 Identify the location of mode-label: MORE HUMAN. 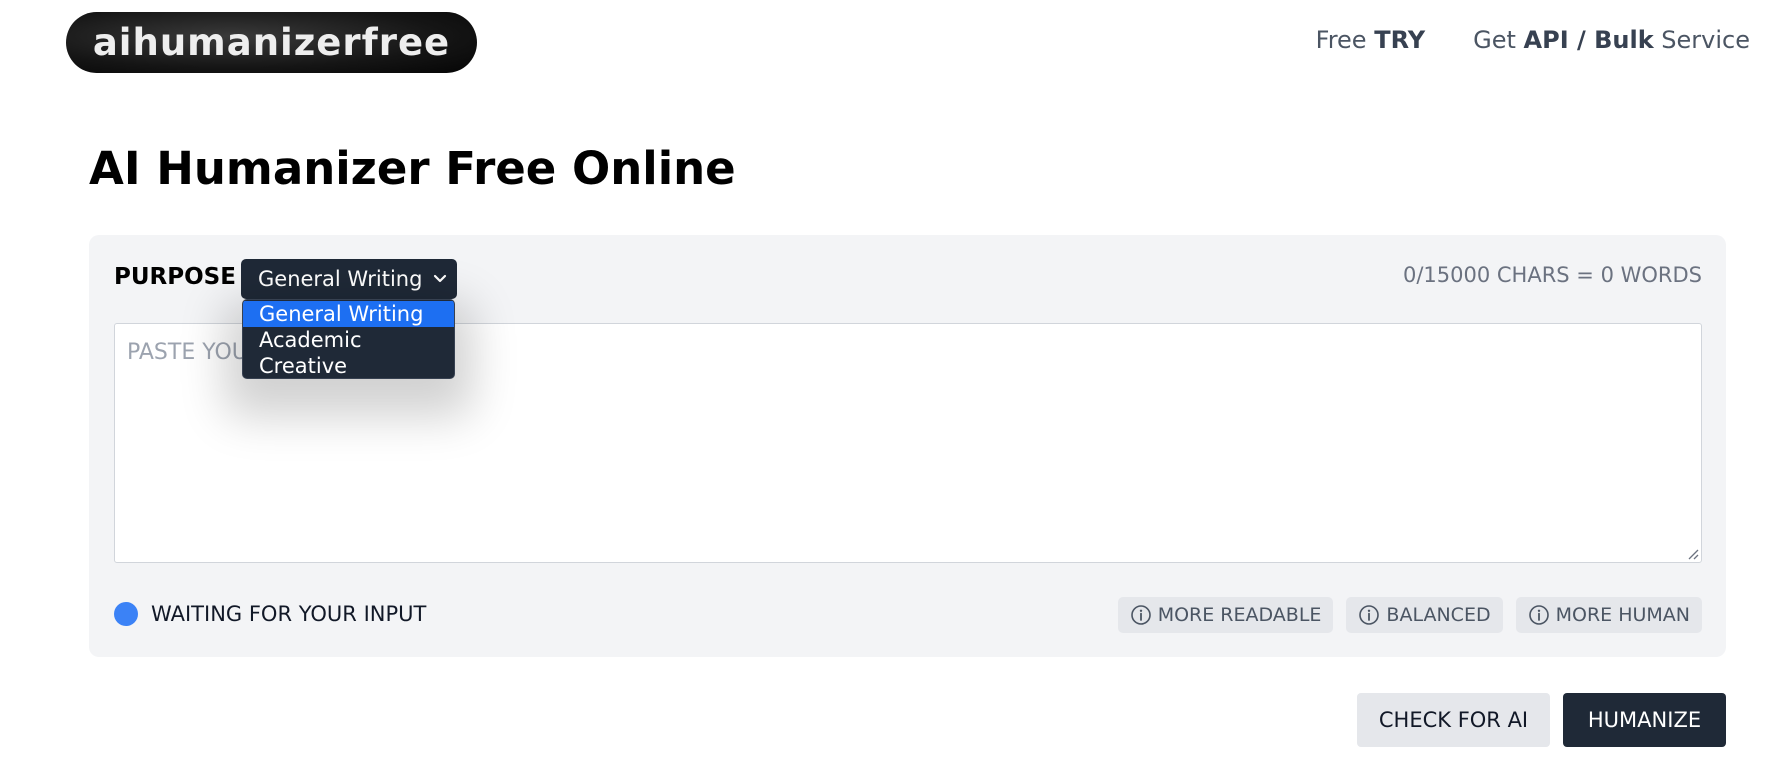
(1622, 615).